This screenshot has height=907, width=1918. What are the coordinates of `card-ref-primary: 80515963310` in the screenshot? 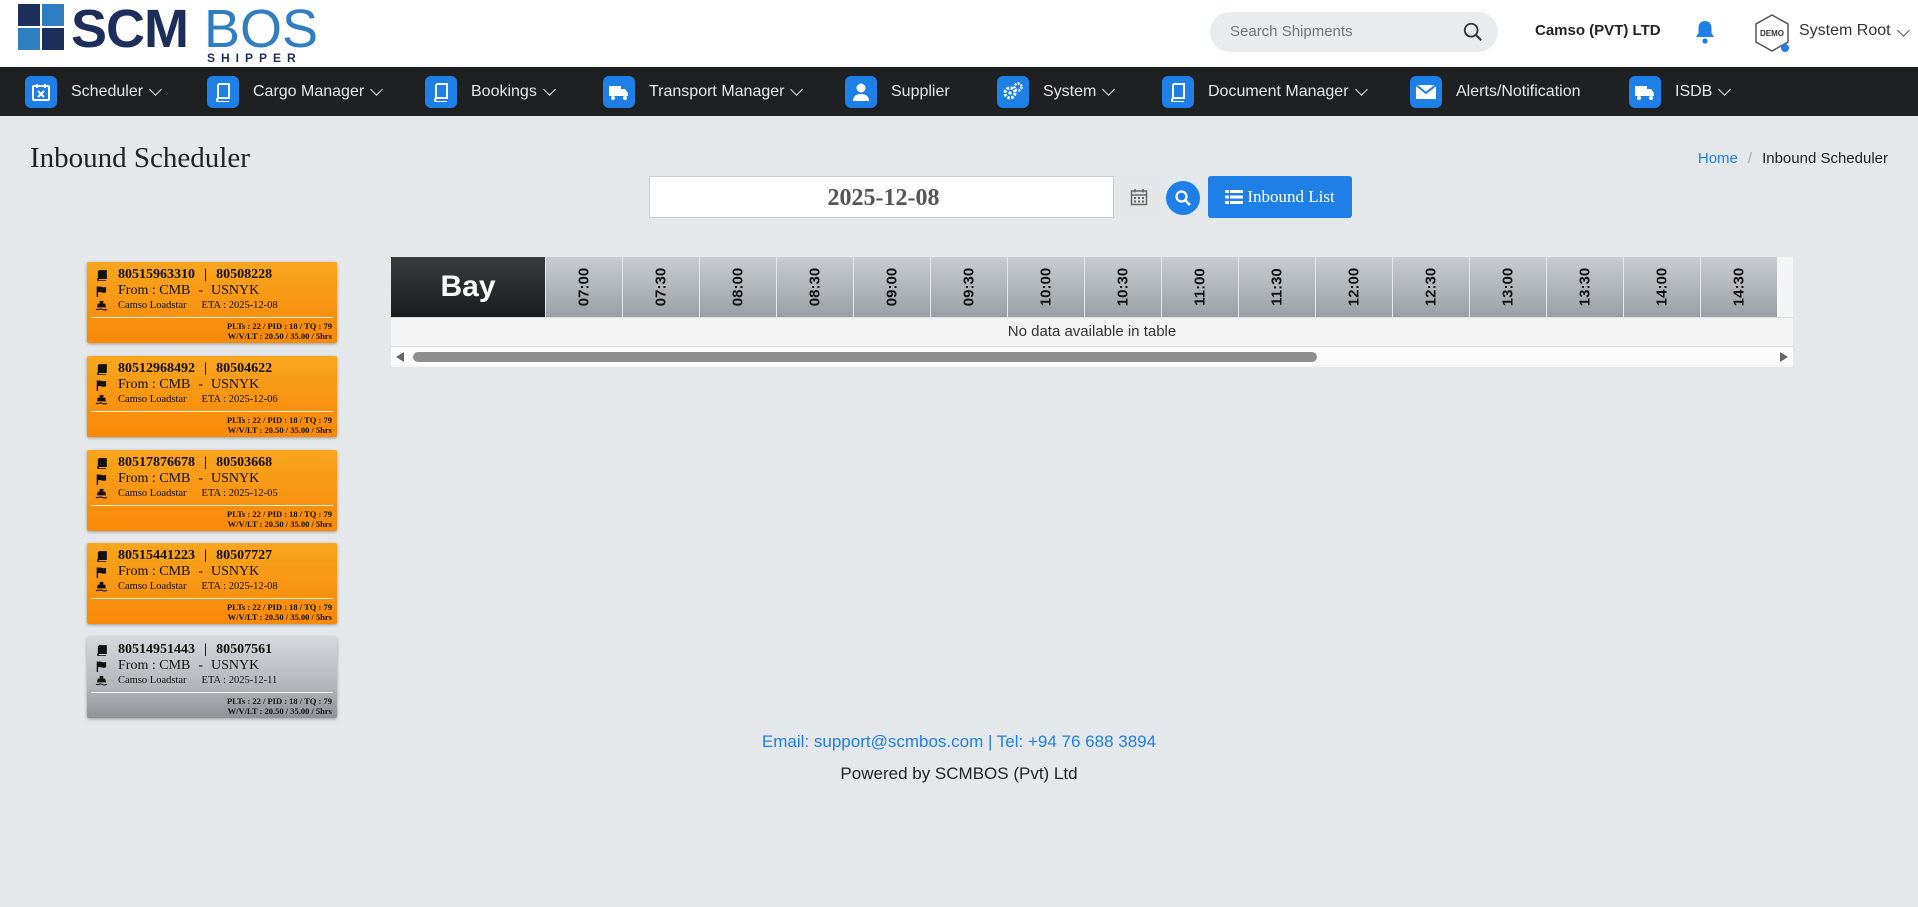 It's located at (156, 274).